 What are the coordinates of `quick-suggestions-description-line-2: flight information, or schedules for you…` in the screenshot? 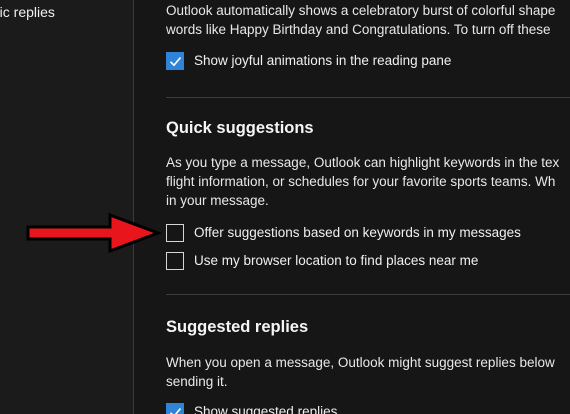 It's located at (361, 181).